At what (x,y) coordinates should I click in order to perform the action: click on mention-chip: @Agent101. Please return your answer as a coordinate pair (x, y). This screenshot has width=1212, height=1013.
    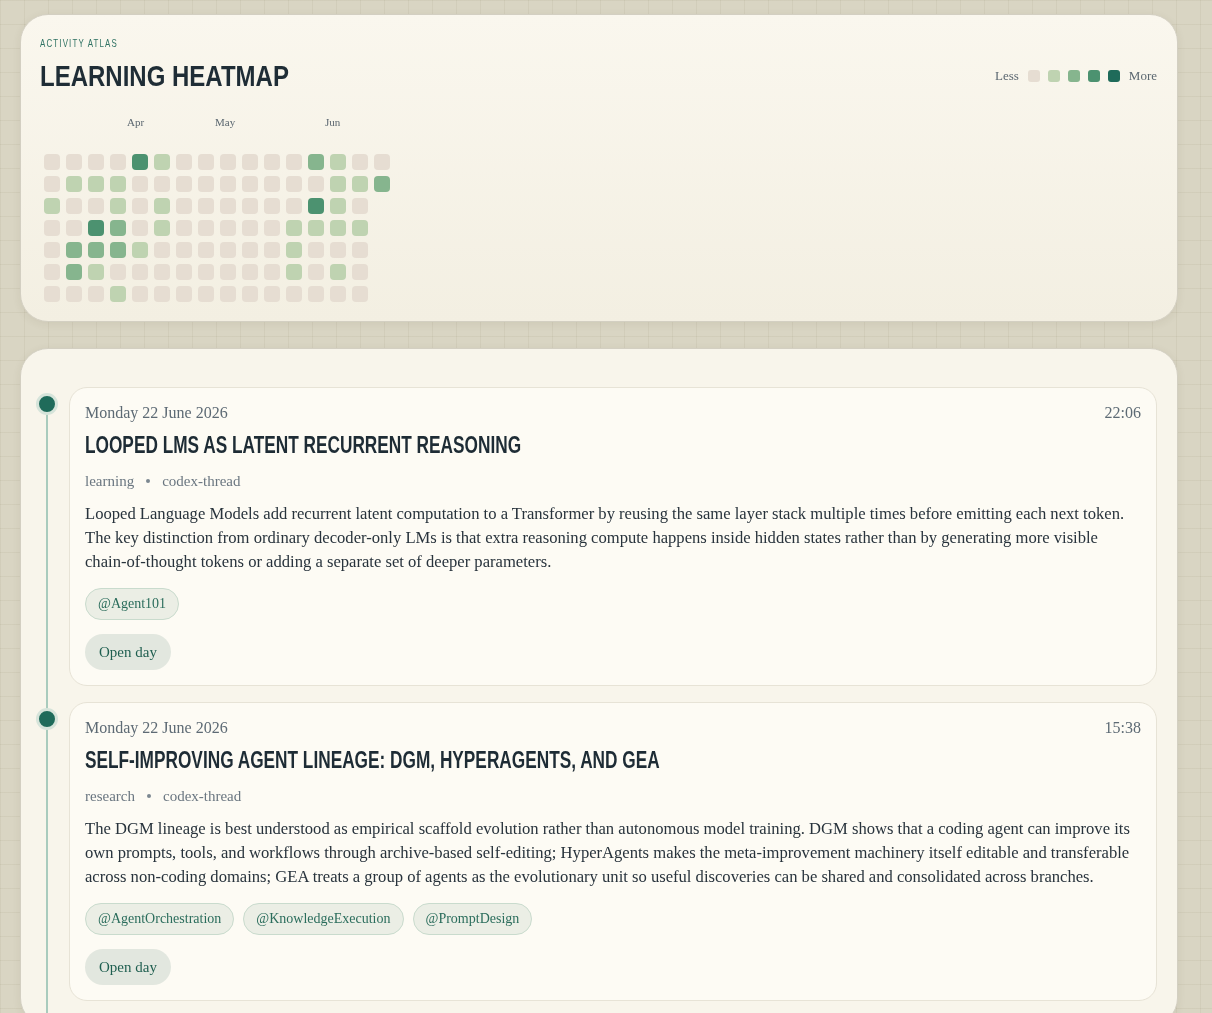
    Looking at the image, I should click on (132, 604).